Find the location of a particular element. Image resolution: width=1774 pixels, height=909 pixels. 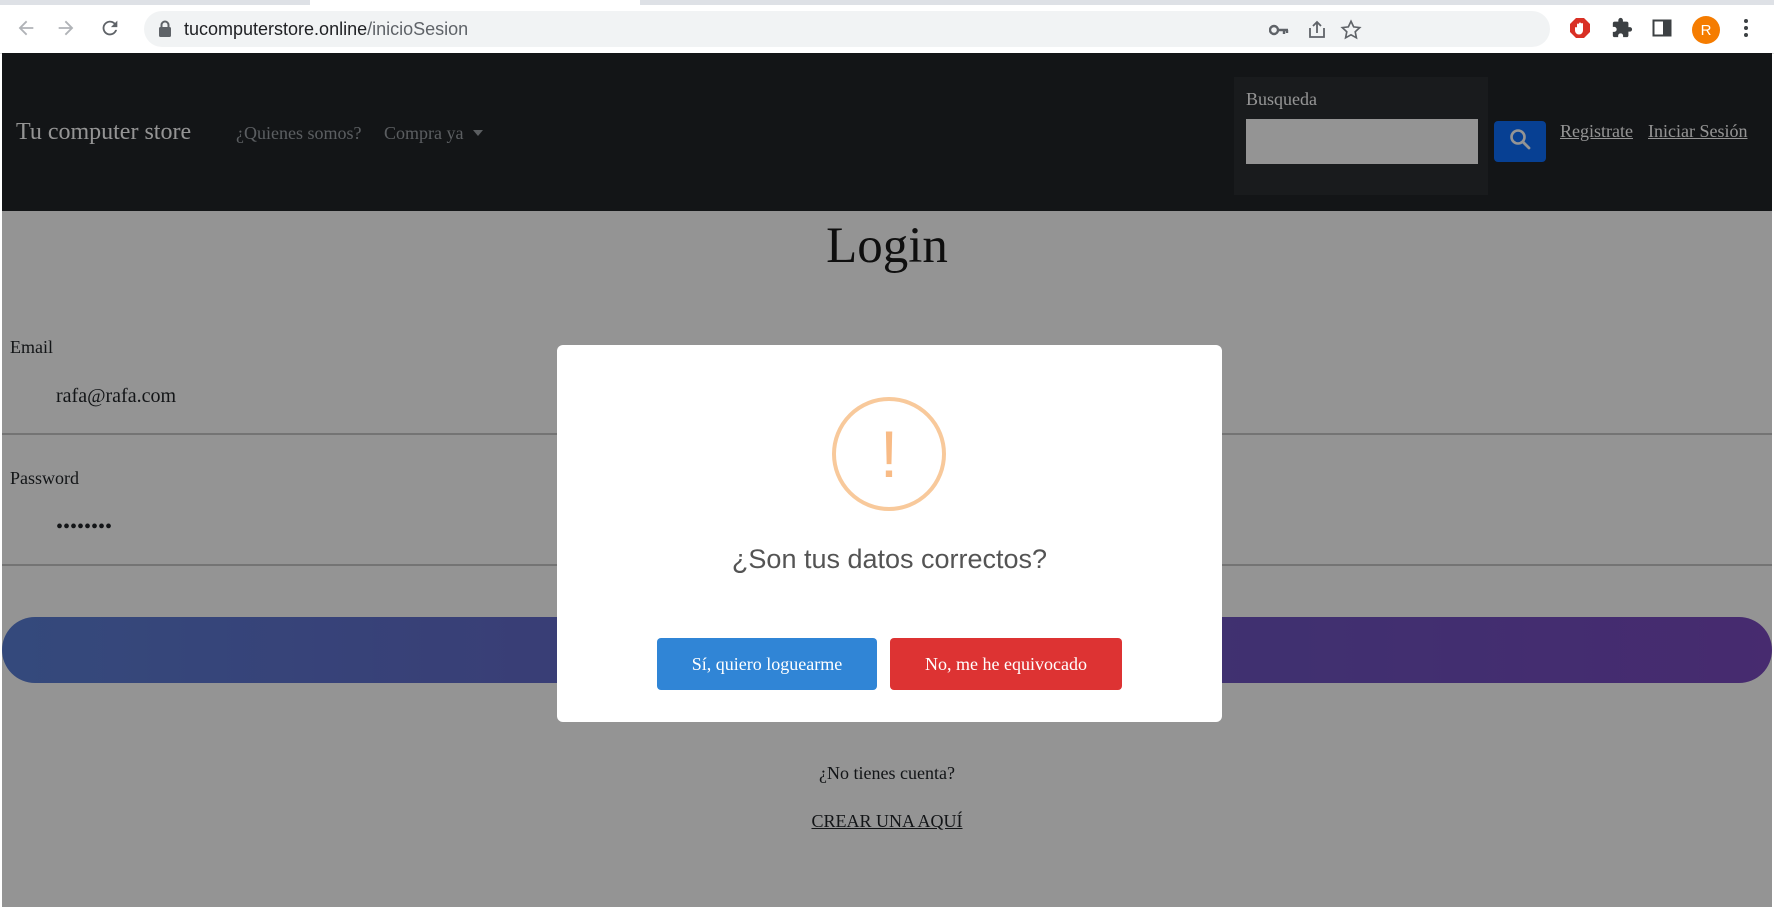

tab-strip is located at coordinates (887, 2).